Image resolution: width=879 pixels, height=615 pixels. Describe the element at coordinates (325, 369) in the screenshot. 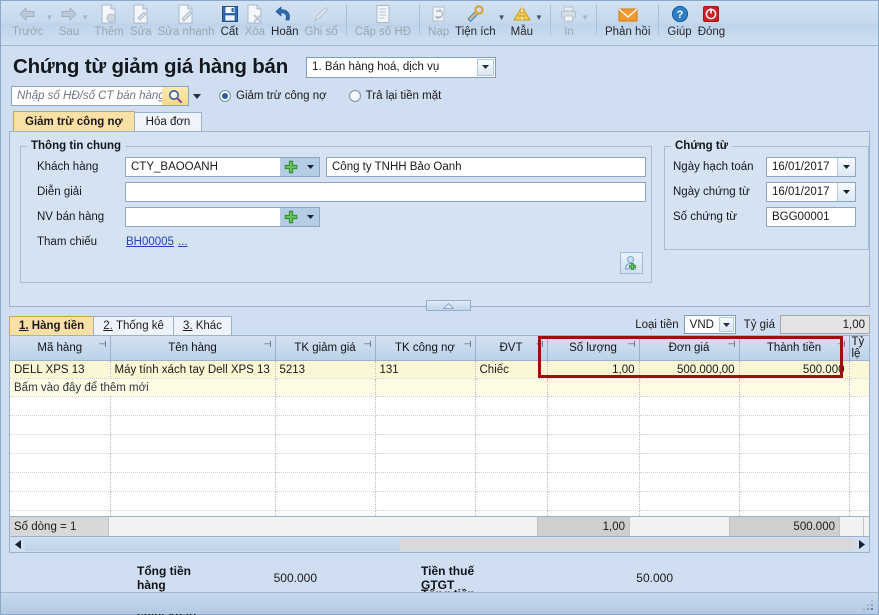

I see `cell-tk-giam-gia: 5213` at that location.